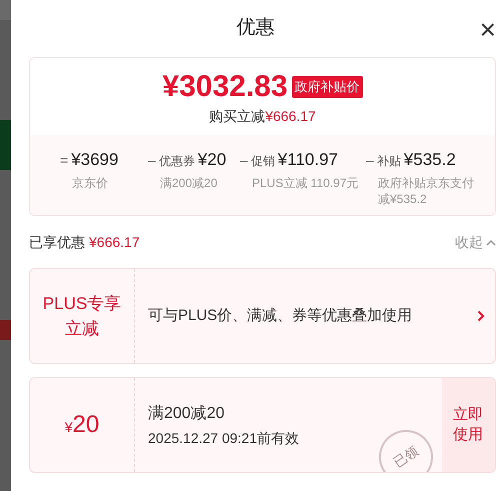  I want to click on use-now-button: 立即使用, so click(468, 425).